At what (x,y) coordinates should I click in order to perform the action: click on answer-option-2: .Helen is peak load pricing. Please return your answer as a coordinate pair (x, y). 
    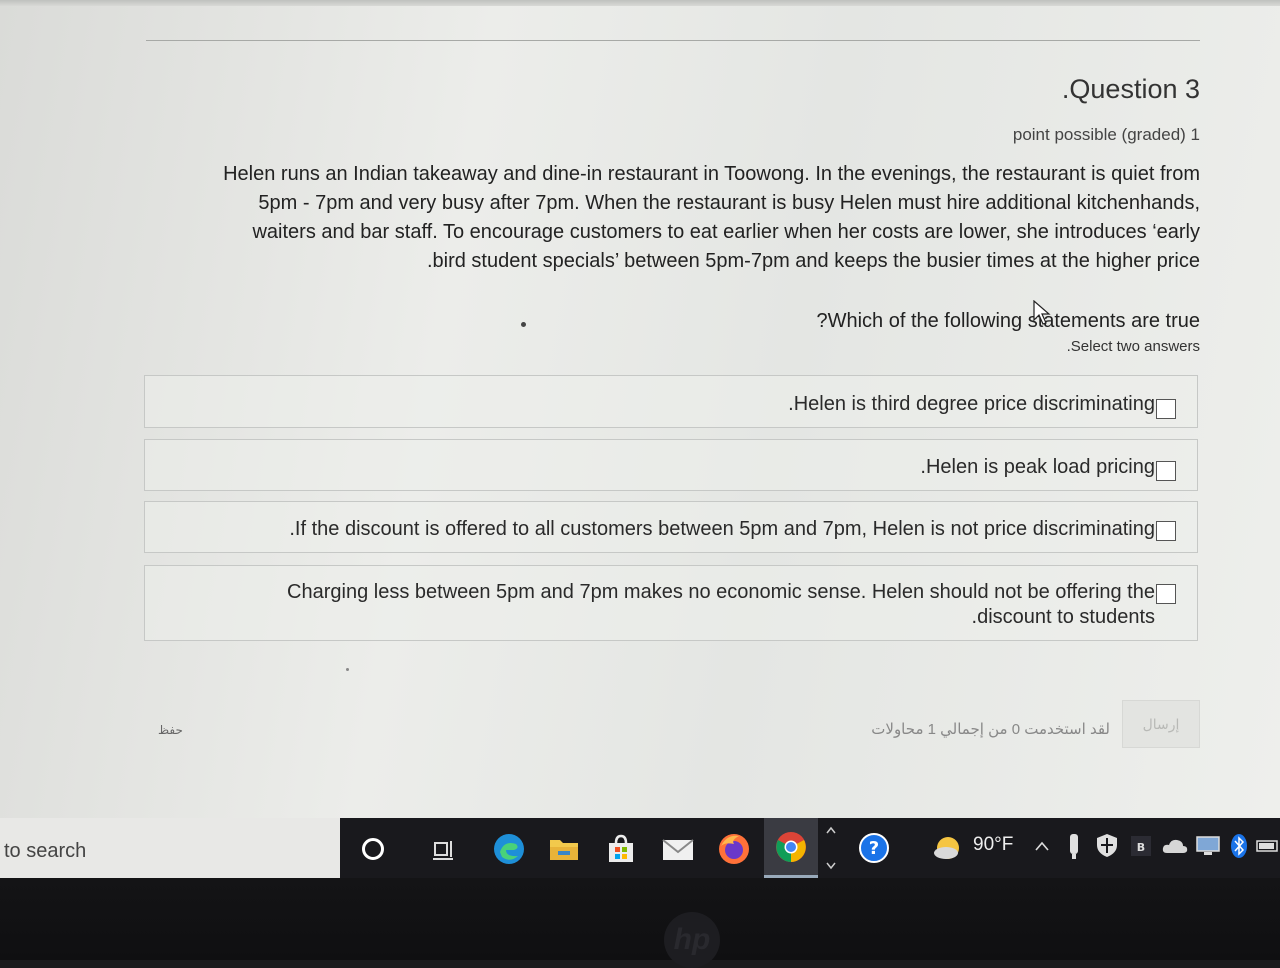
    Looking at the image, I should click on (671, 465).